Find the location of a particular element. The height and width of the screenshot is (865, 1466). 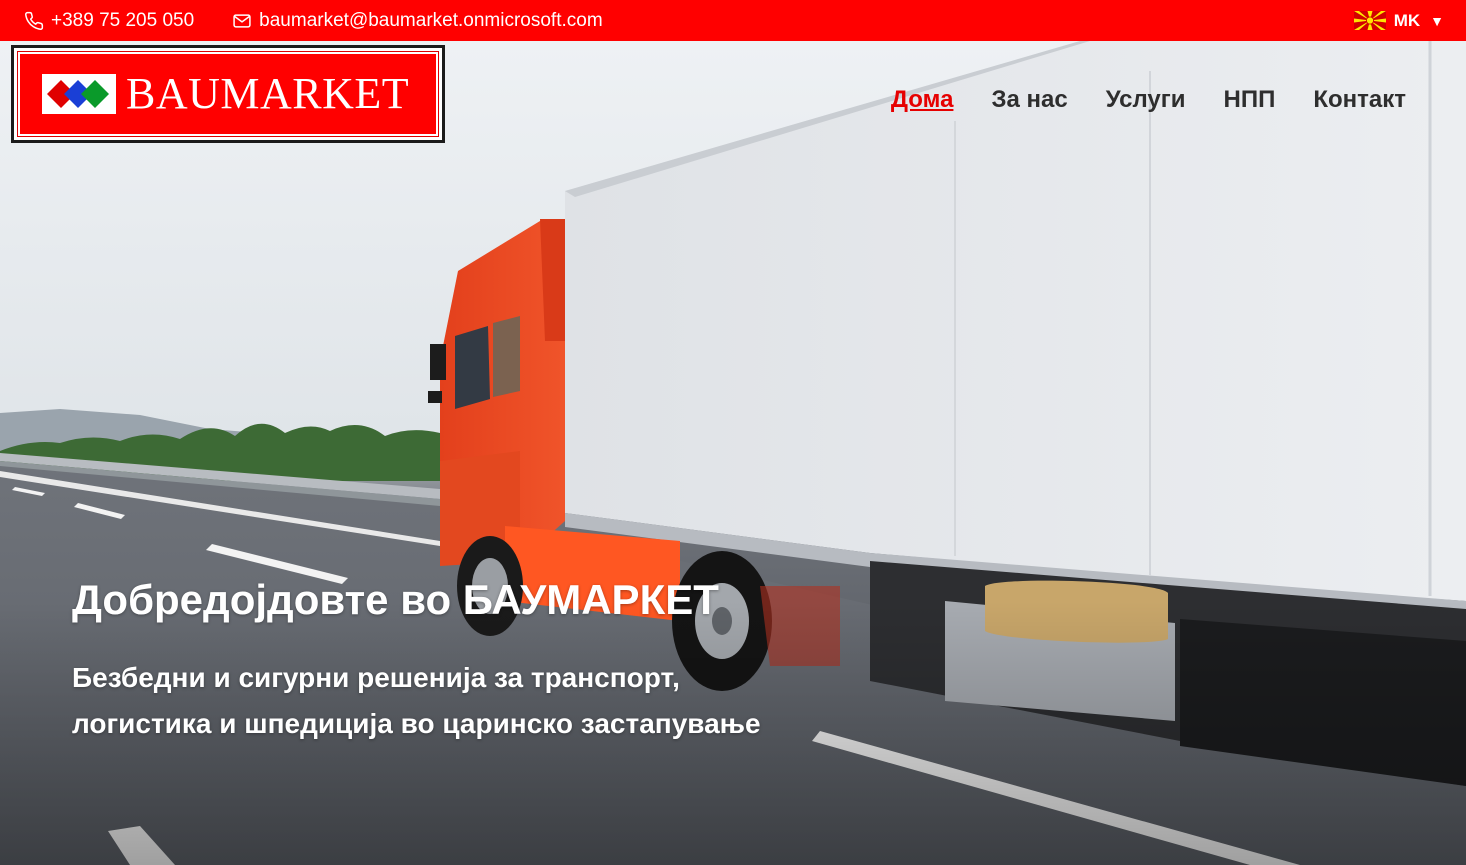

site-logo: BAUMARKET is located at coordinates (228, 94).